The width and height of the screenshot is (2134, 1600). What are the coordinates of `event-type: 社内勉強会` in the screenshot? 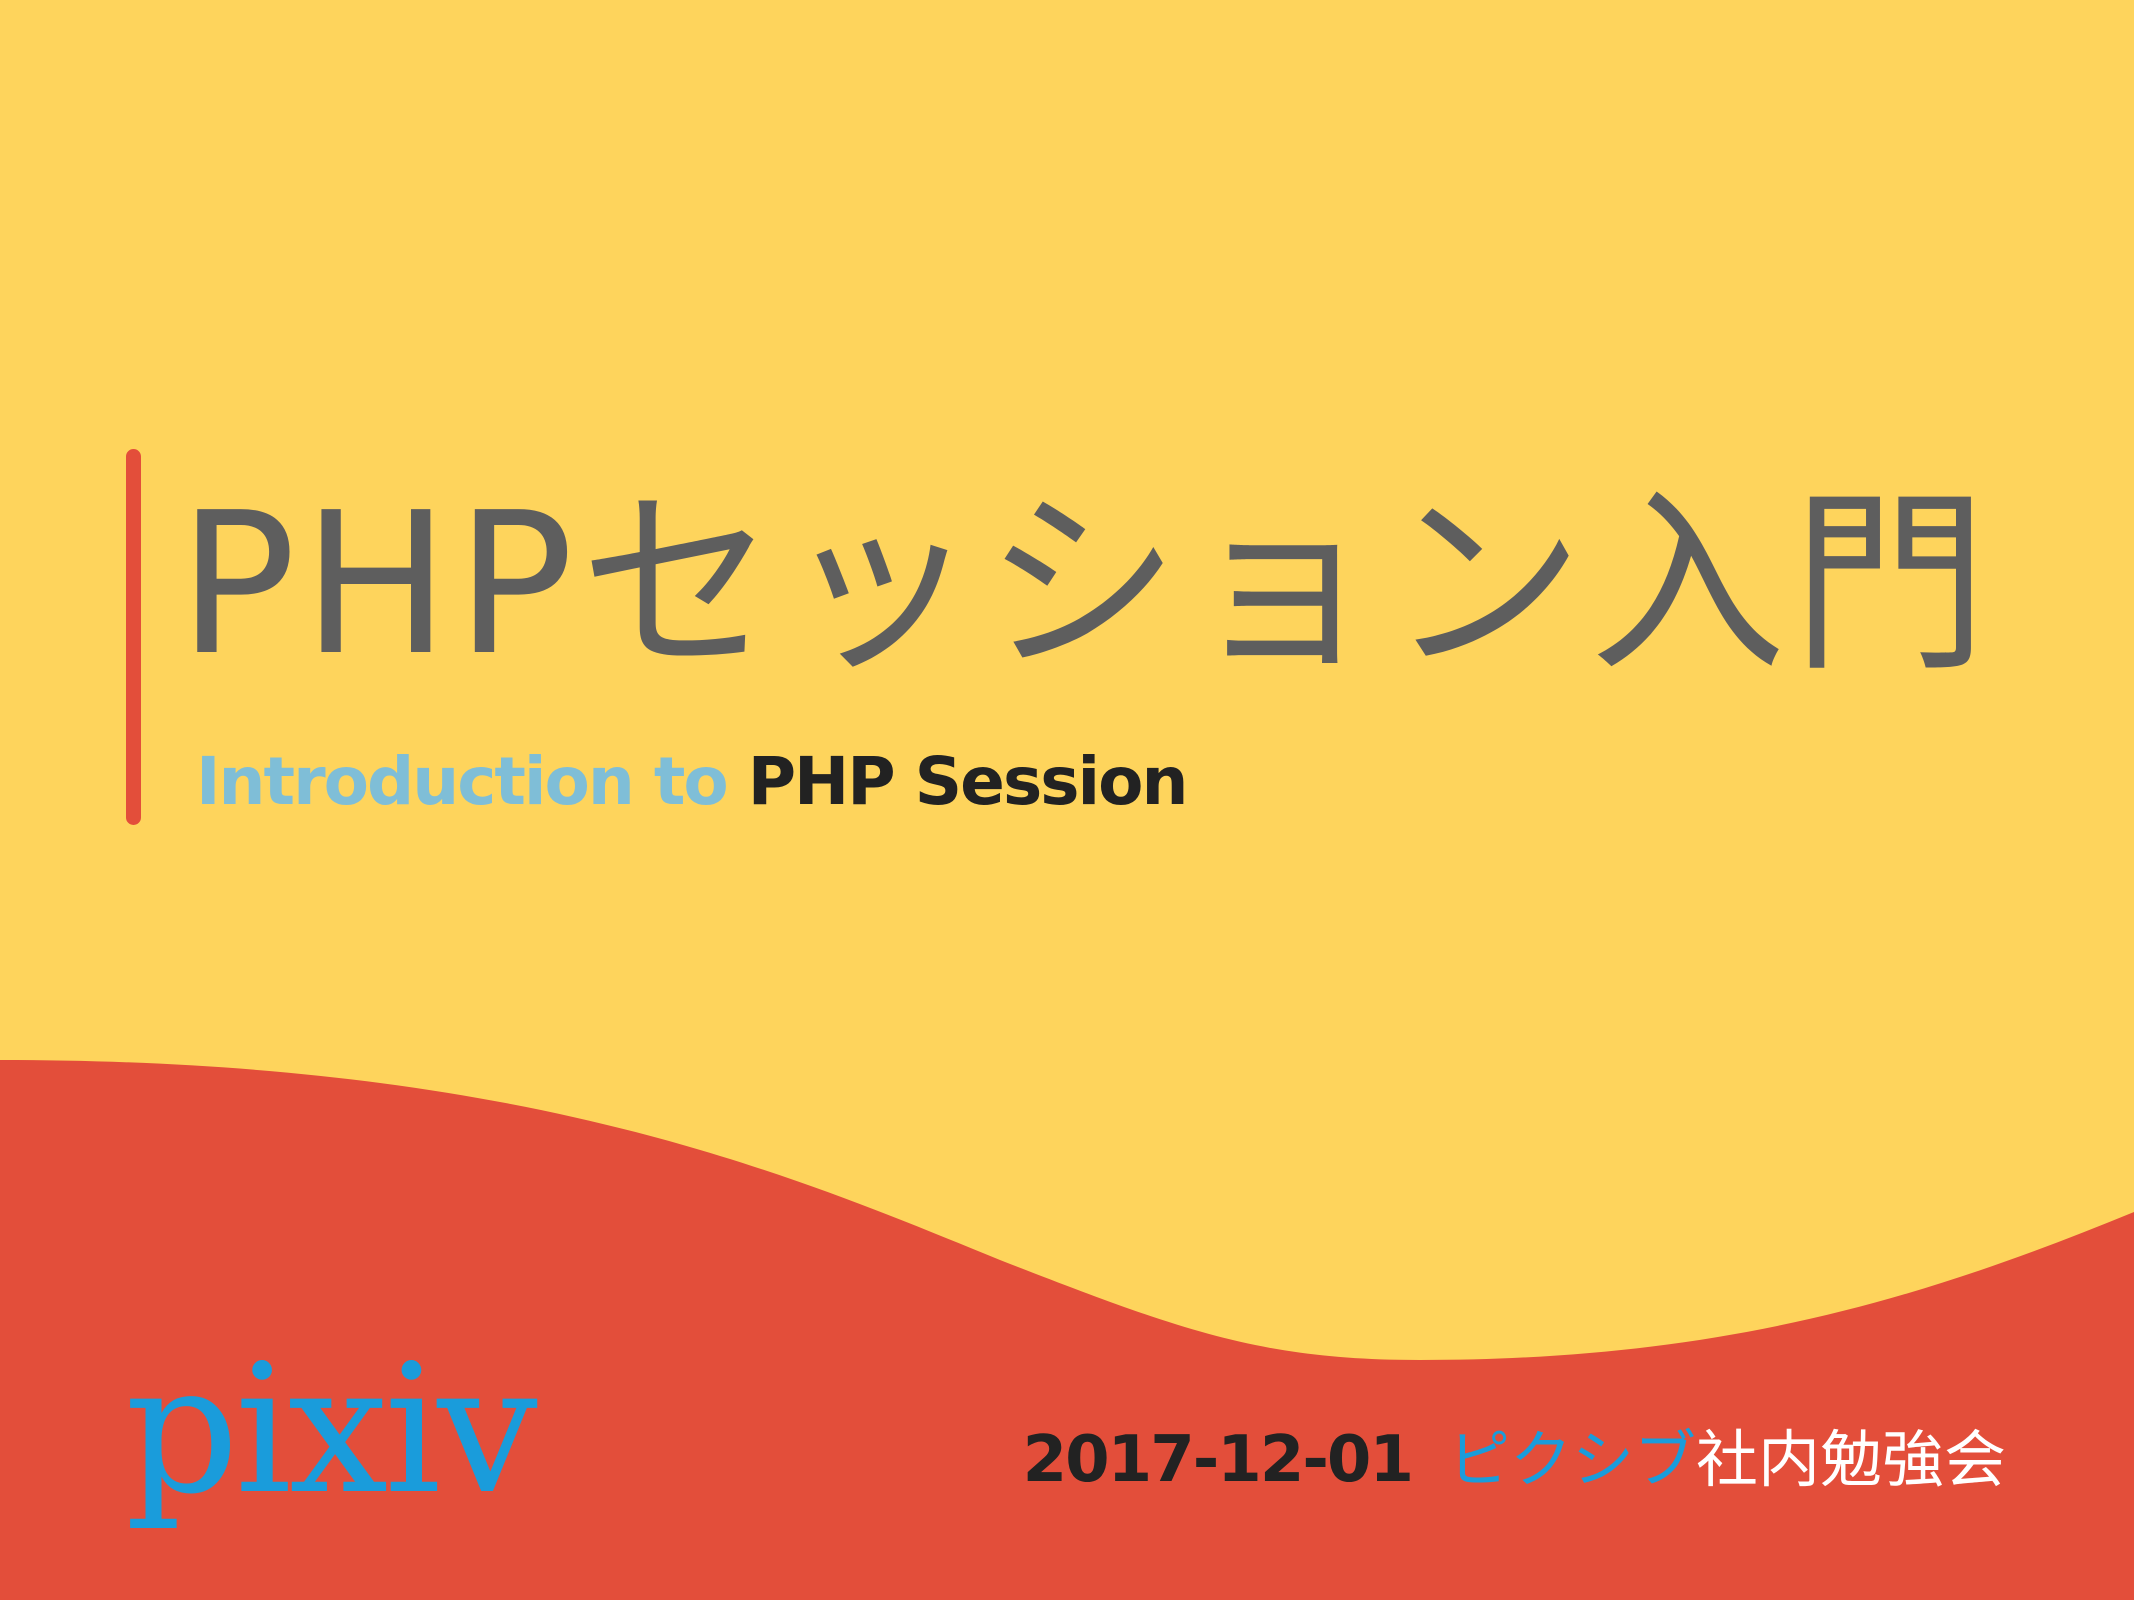 It's located at (1850, 1459).